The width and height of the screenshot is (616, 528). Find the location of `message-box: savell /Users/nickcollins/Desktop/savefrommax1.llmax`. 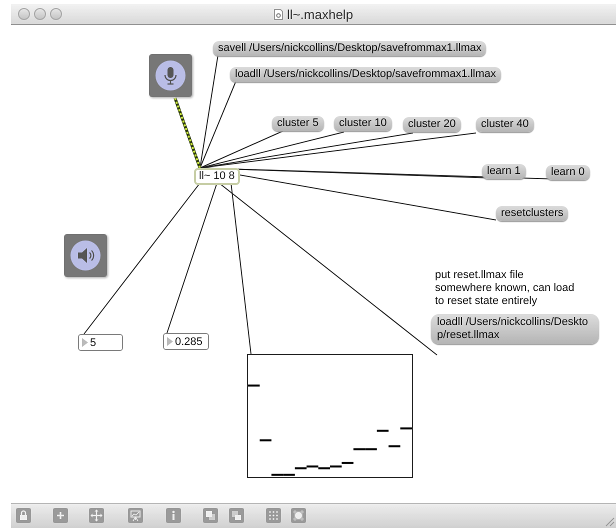

message-box: savell /Users/nickcollins/Desktop/savefrommax1.llmax is located at coordinates (349, 48).